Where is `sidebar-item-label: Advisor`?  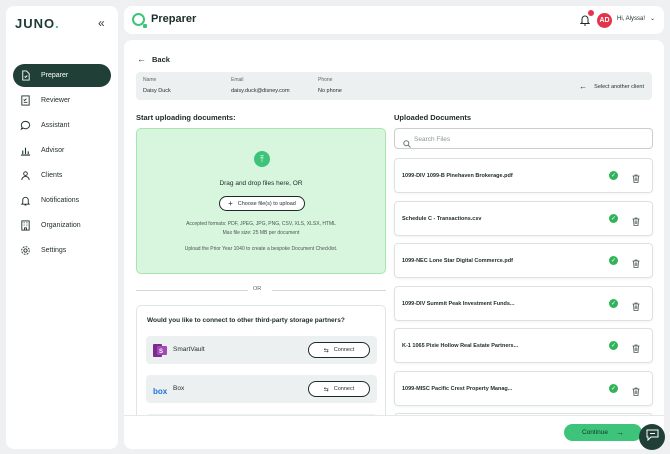
sidebar-item-label: Advisor is located at coordinates (53, 150).